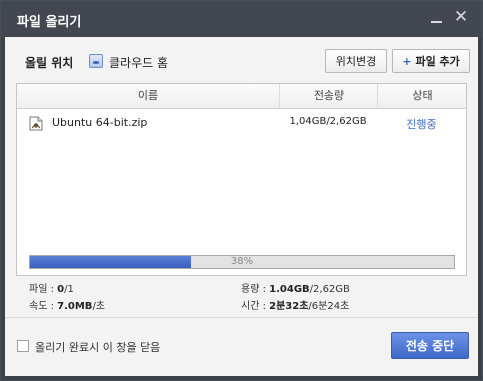  Describe the element at coordinates (241, 317) in the screenshot. I see `footer-divider` at that location.